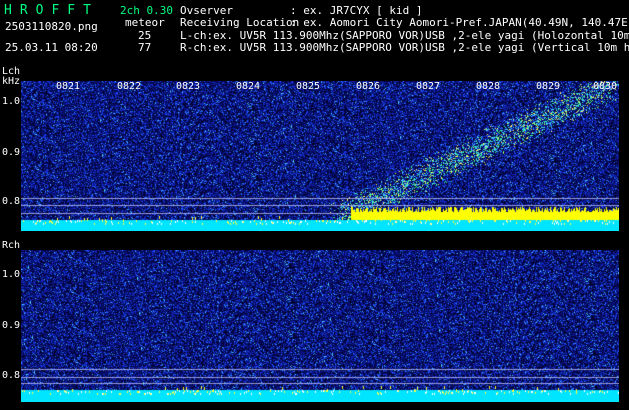  Describe the element at coordinates (356, 10) in the screenshot. I see `observer-value: : ex. JR7CYX [ kid ]` at that location.